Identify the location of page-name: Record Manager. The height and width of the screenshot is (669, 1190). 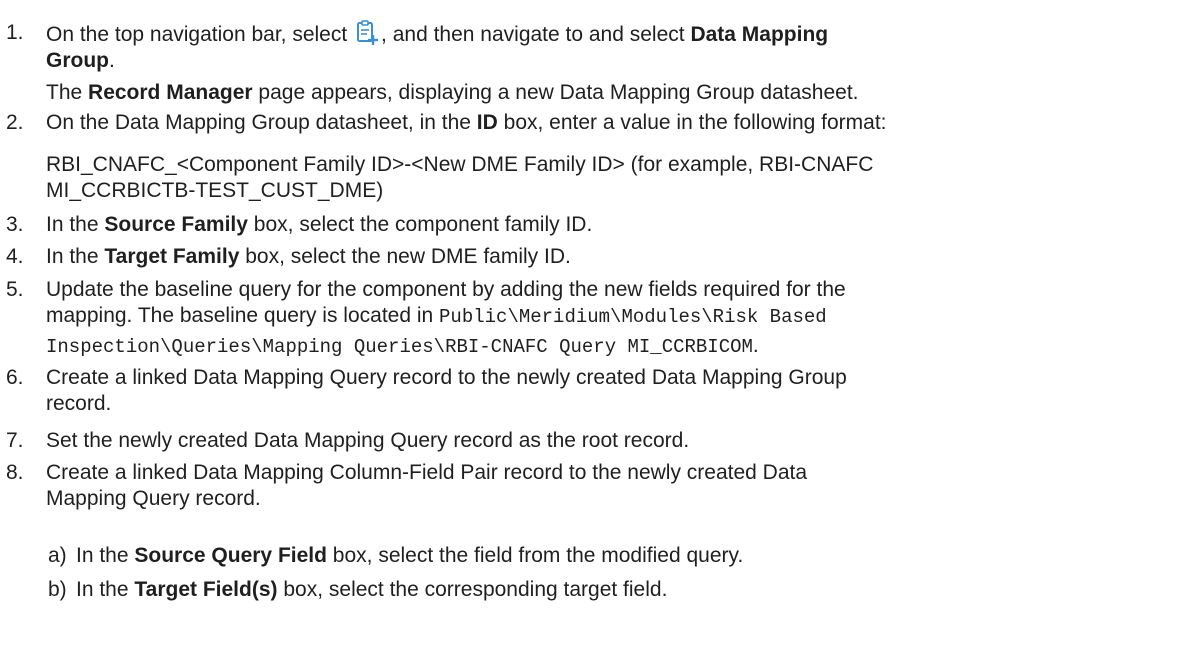
(170, 92).